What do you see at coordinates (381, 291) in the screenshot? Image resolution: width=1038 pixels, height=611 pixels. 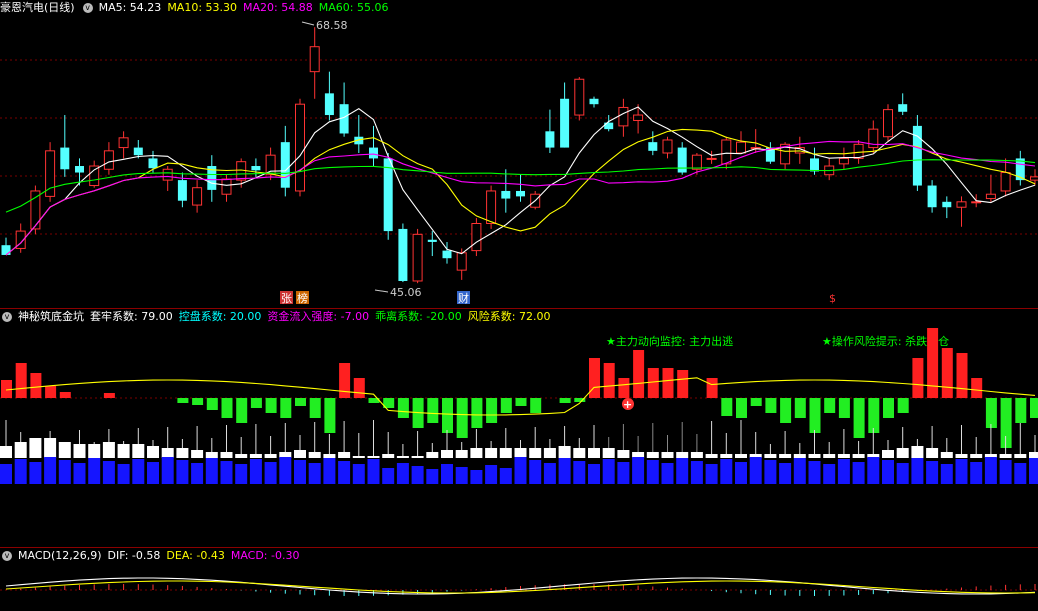 I see `low-pointer` at bounding box center [381, 291].